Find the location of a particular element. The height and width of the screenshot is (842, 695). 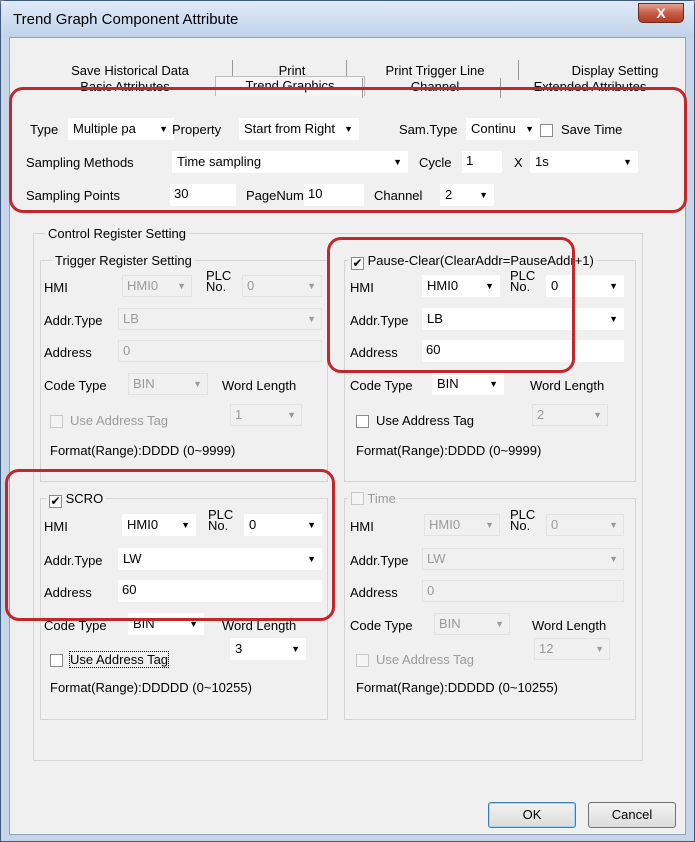

scro-use-tag-checkbox is located at coordinates (56, 660).